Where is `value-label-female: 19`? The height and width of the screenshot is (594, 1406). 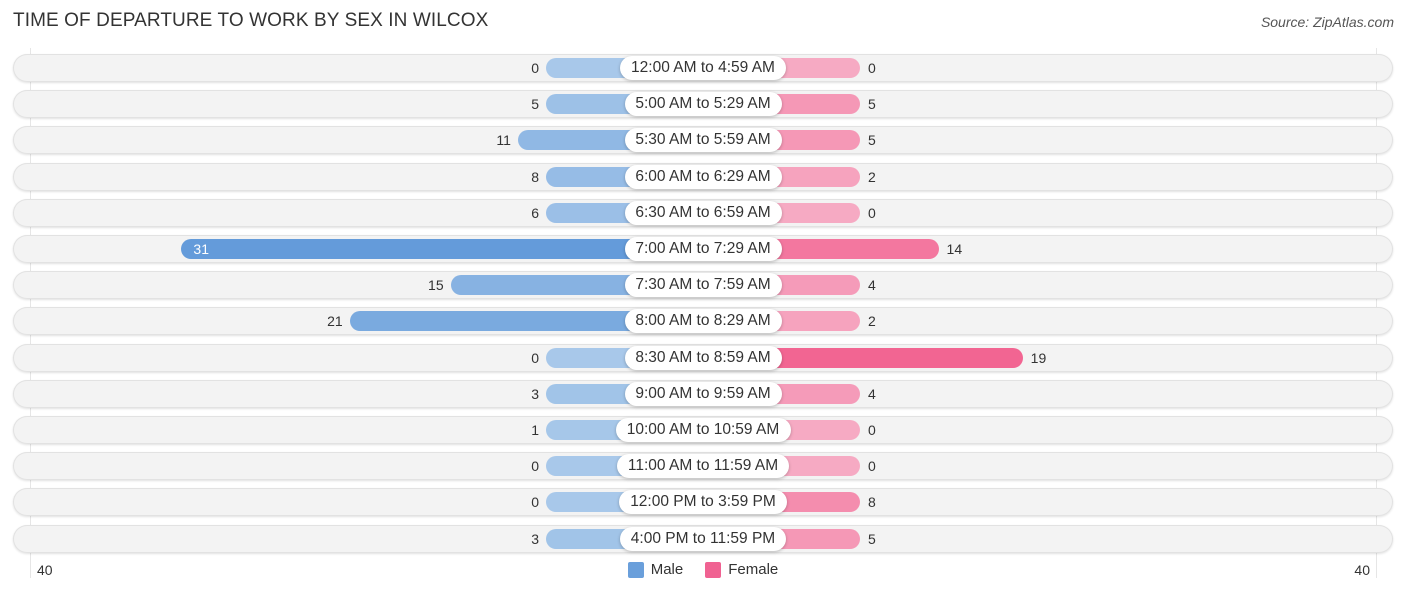 value-label-female: 19 is located at coordinates (1038, 357).